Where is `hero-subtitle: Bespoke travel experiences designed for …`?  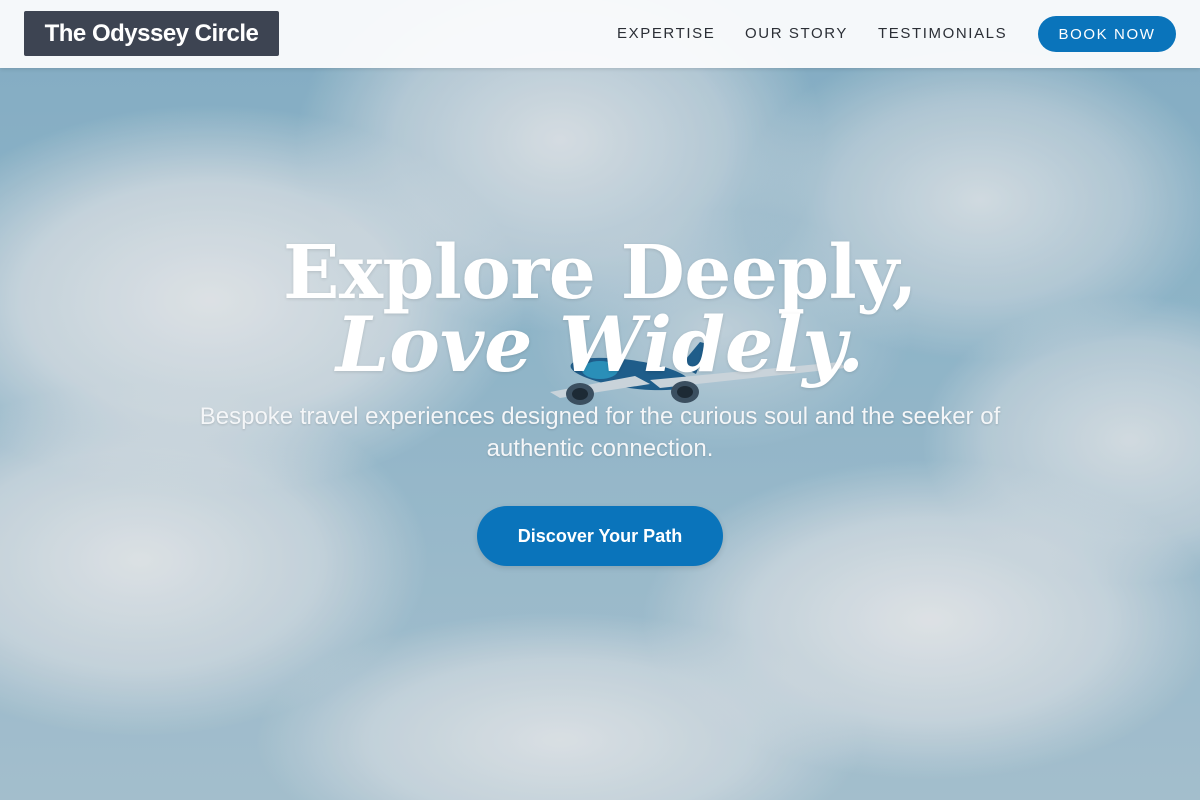 hero-subtitle: Bespoke travel experiences designed for … is located at coordinates (600, 432).